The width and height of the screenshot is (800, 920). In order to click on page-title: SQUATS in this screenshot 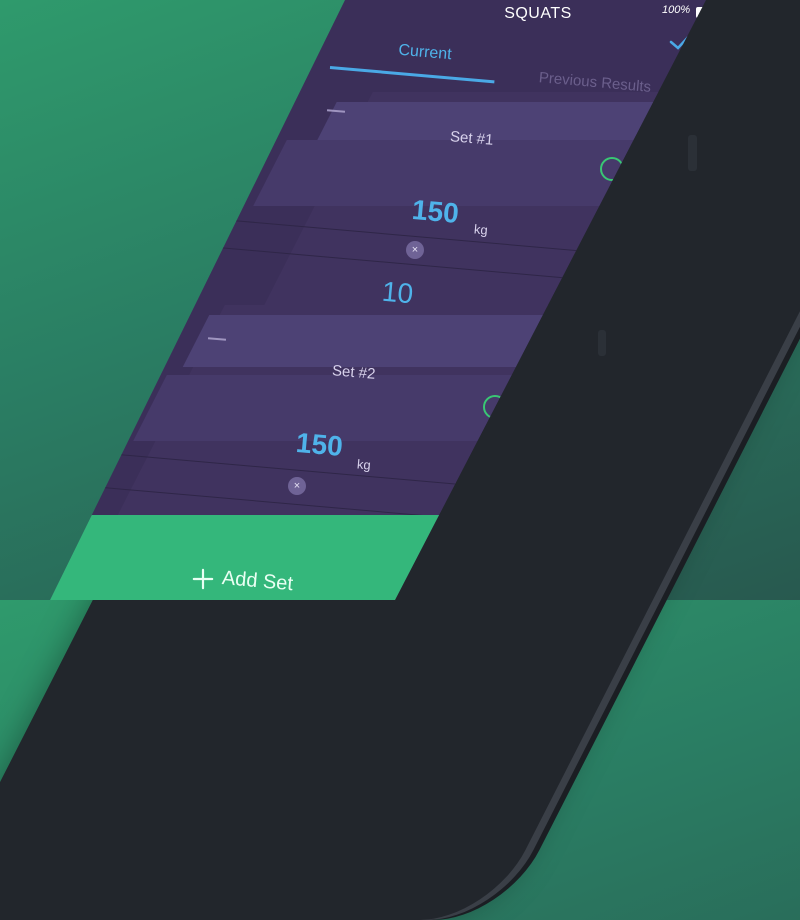, I will do `click(538, 13)`.